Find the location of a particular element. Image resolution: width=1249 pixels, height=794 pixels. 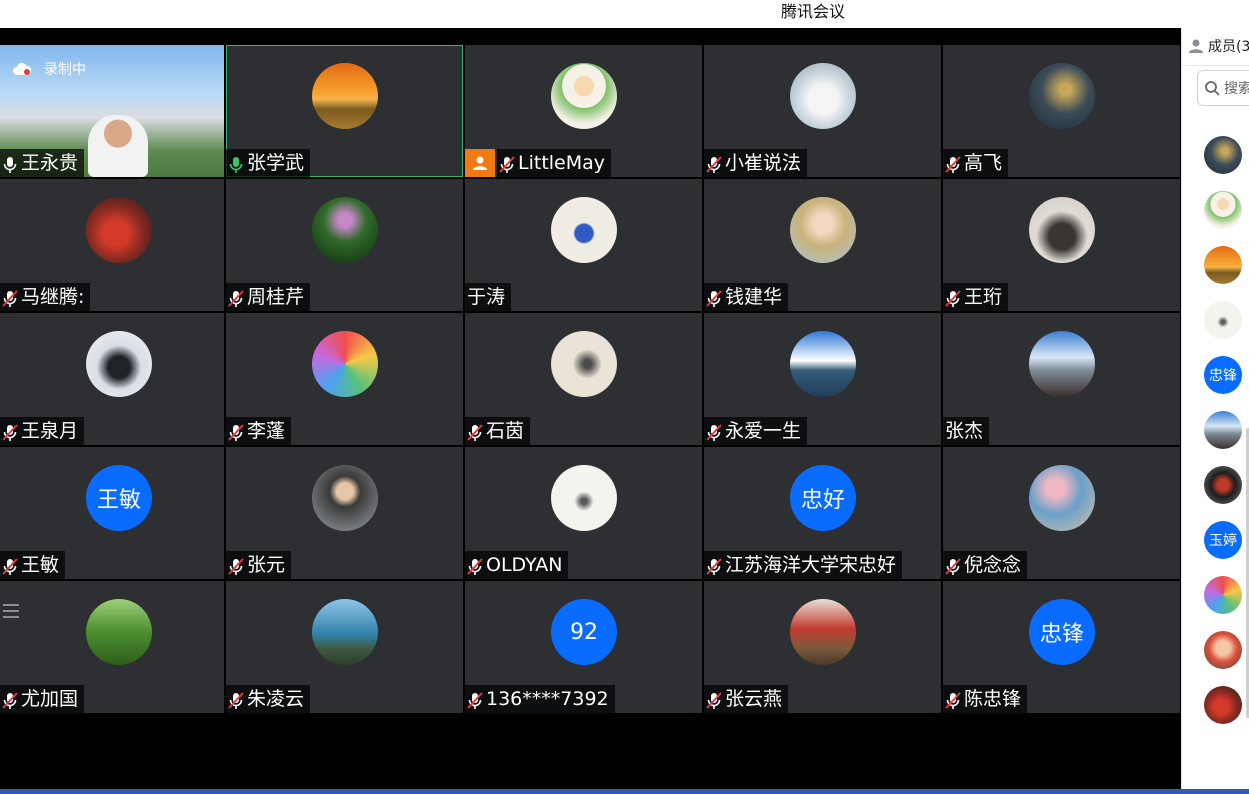

participant-name: 马继腾: is located at coordinates (53, 297).